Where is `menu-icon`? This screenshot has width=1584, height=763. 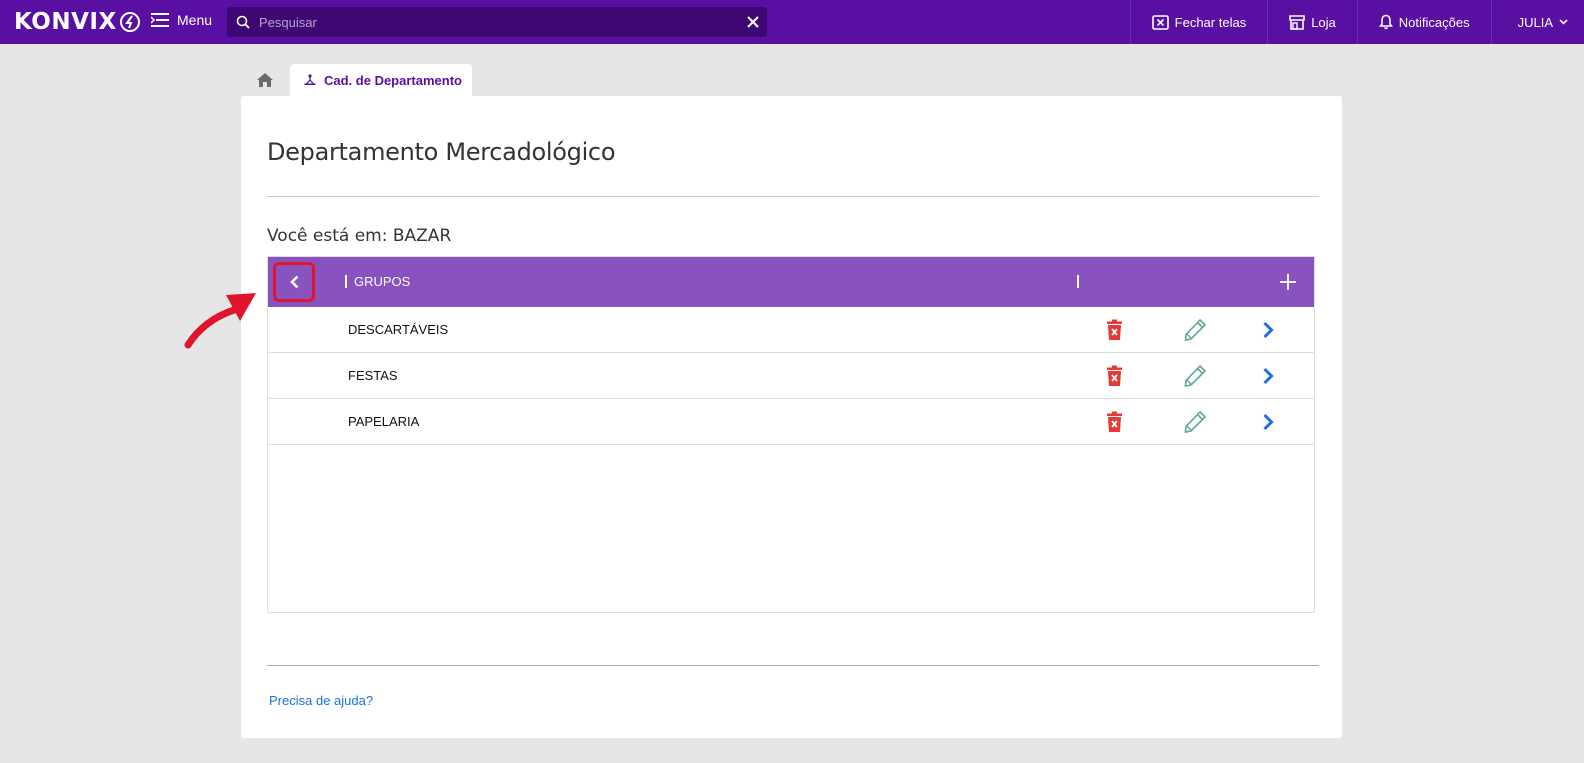 menu-icon is located at coordinates (160, 20).